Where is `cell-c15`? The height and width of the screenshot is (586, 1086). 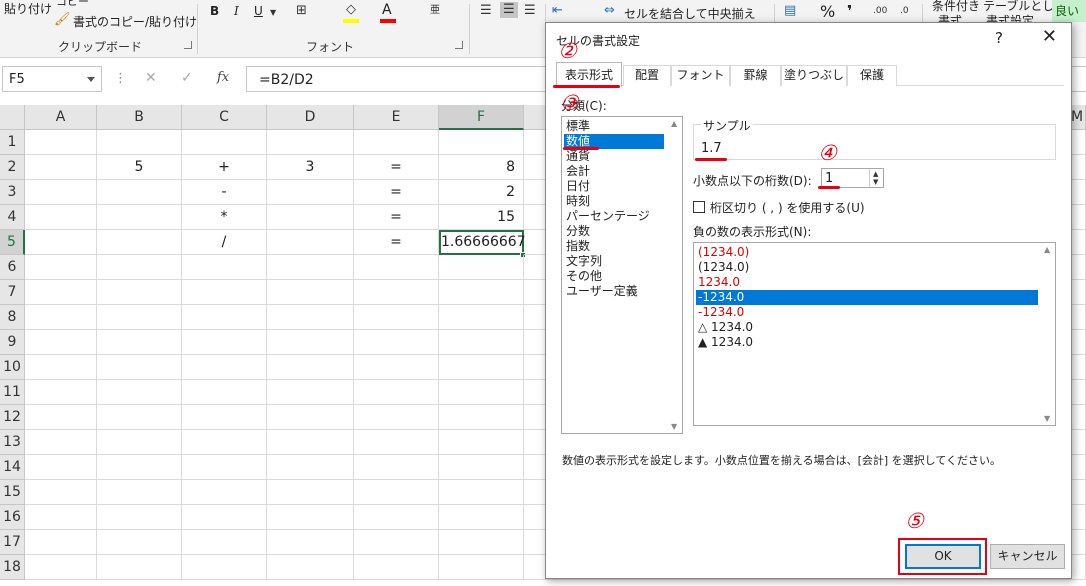
cell-c15 is located at coordinates (224, 492).